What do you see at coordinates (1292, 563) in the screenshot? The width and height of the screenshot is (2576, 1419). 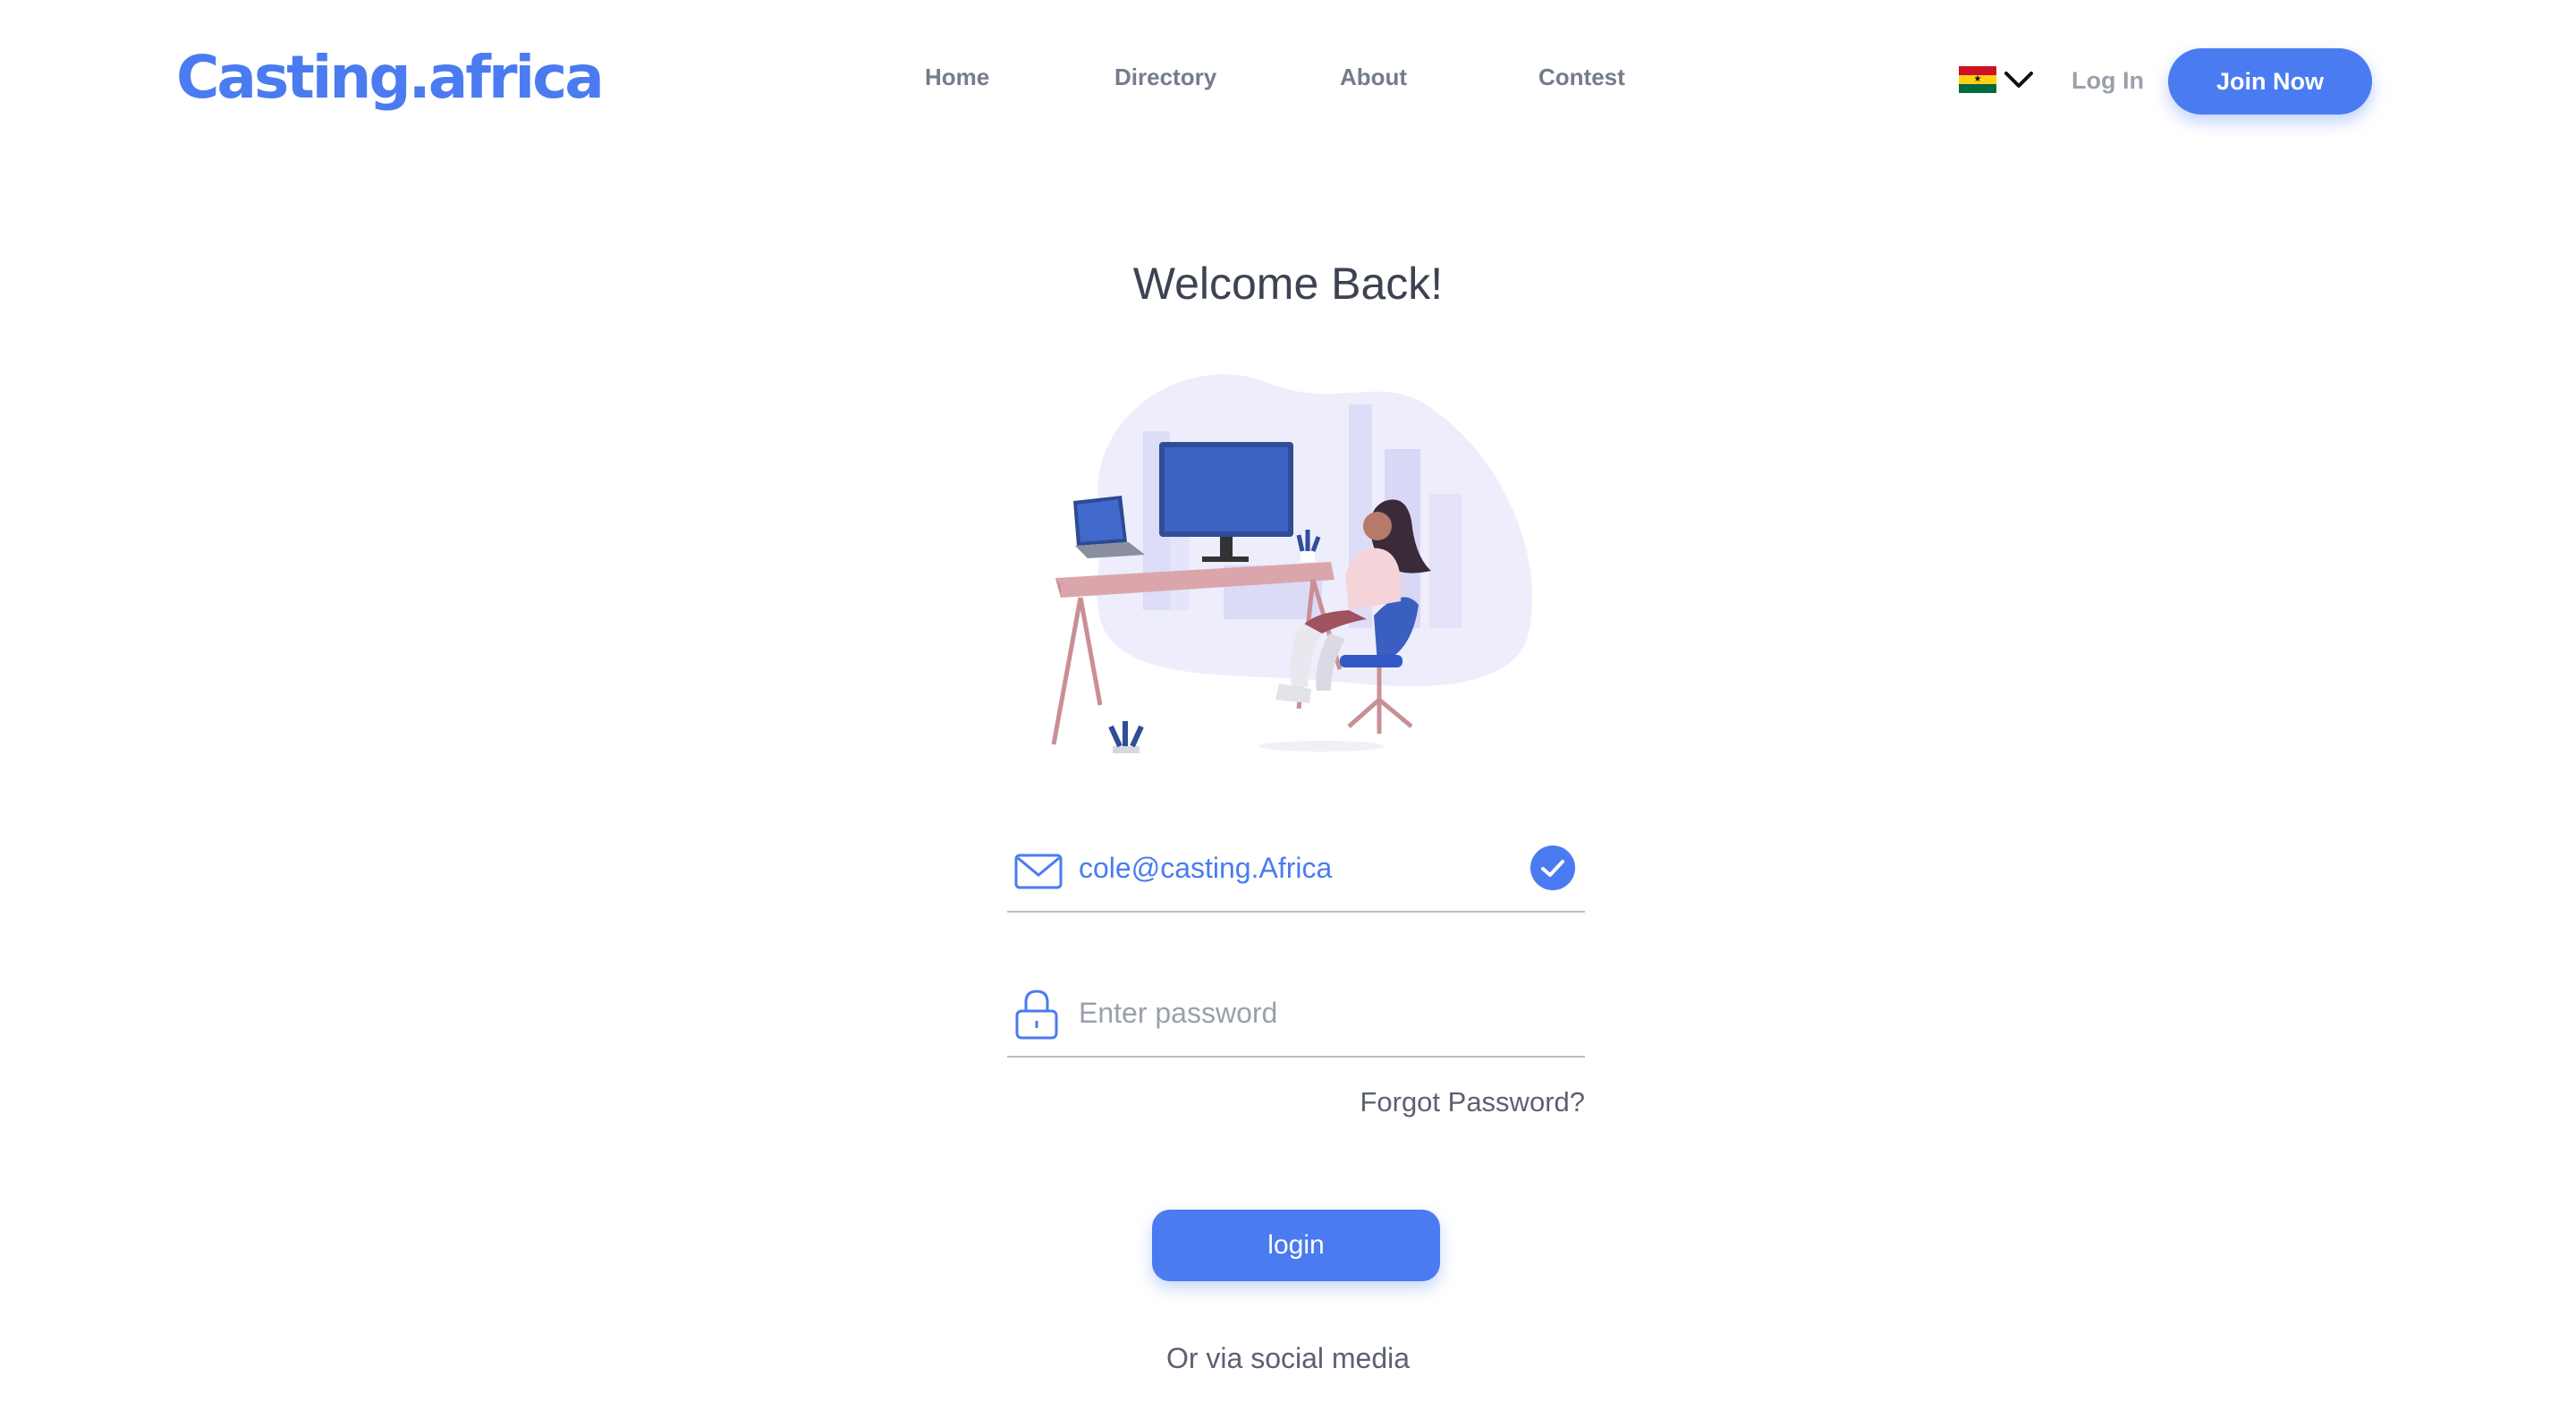 I see `workspace-illustration` at bounding box center [1292, 563].